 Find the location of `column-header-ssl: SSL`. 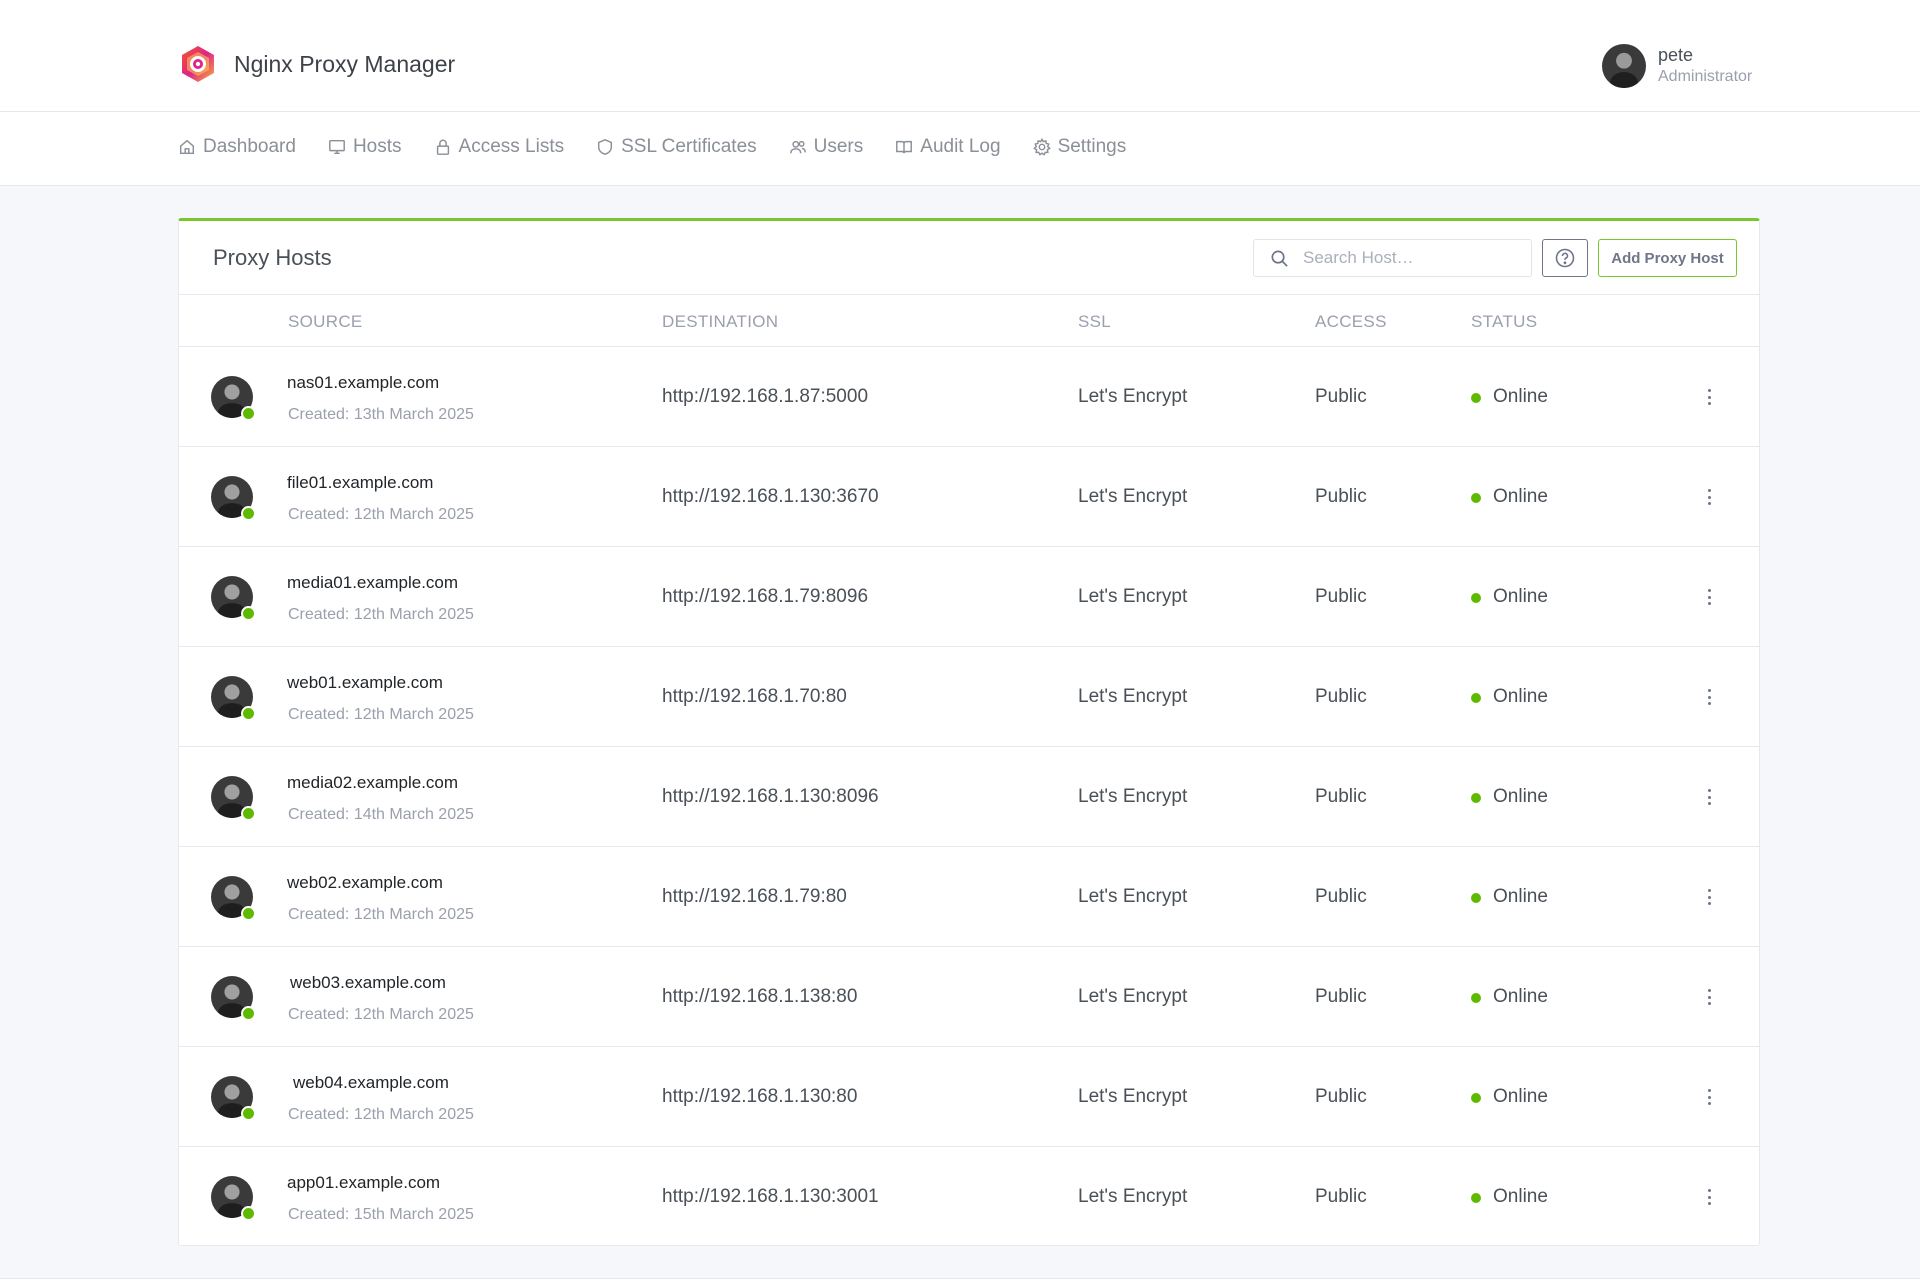

column-header-ssl: SSL is located at coordinates (1094, 322).